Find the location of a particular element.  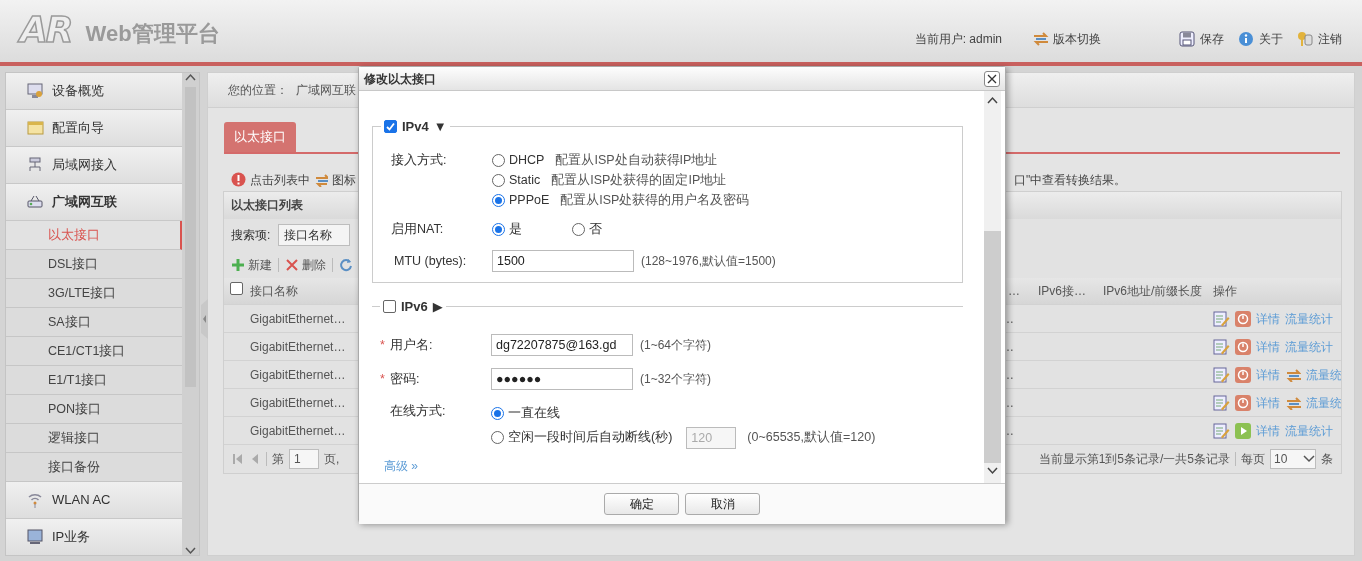

toggle-arrow: ▶ is located at coordinates (437, 307).